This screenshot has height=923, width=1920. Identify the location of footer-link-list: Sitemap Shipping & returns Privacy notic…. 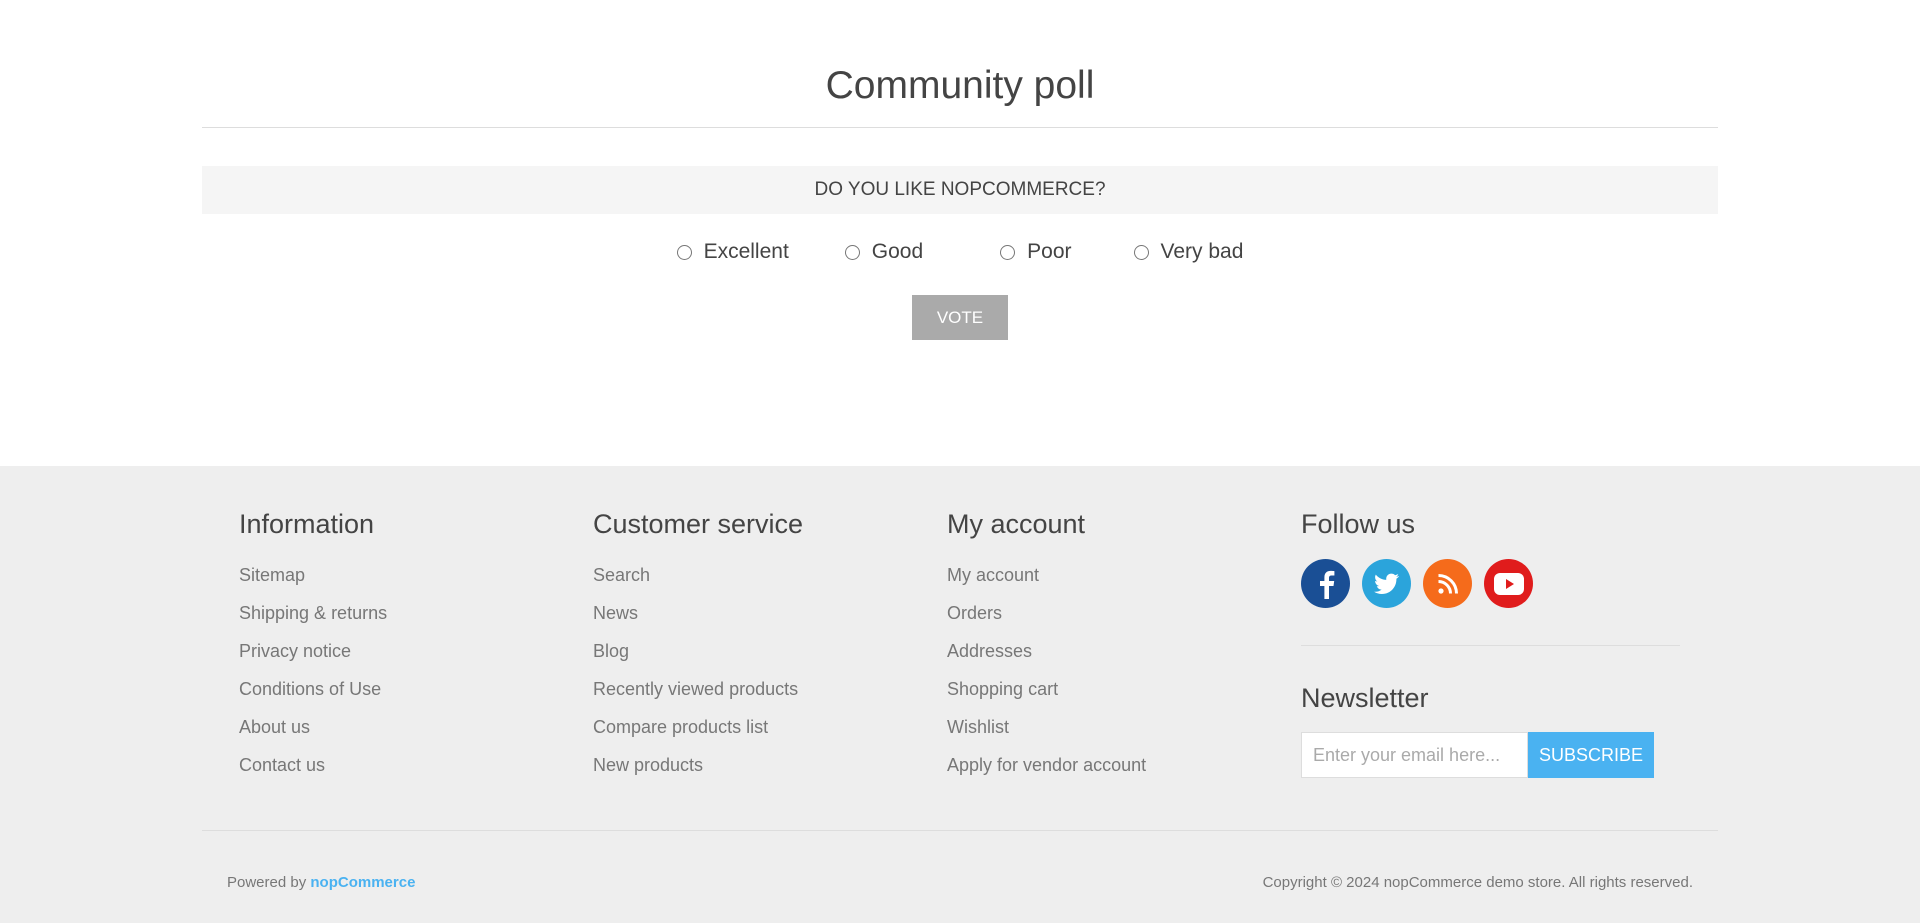
(313, 678).